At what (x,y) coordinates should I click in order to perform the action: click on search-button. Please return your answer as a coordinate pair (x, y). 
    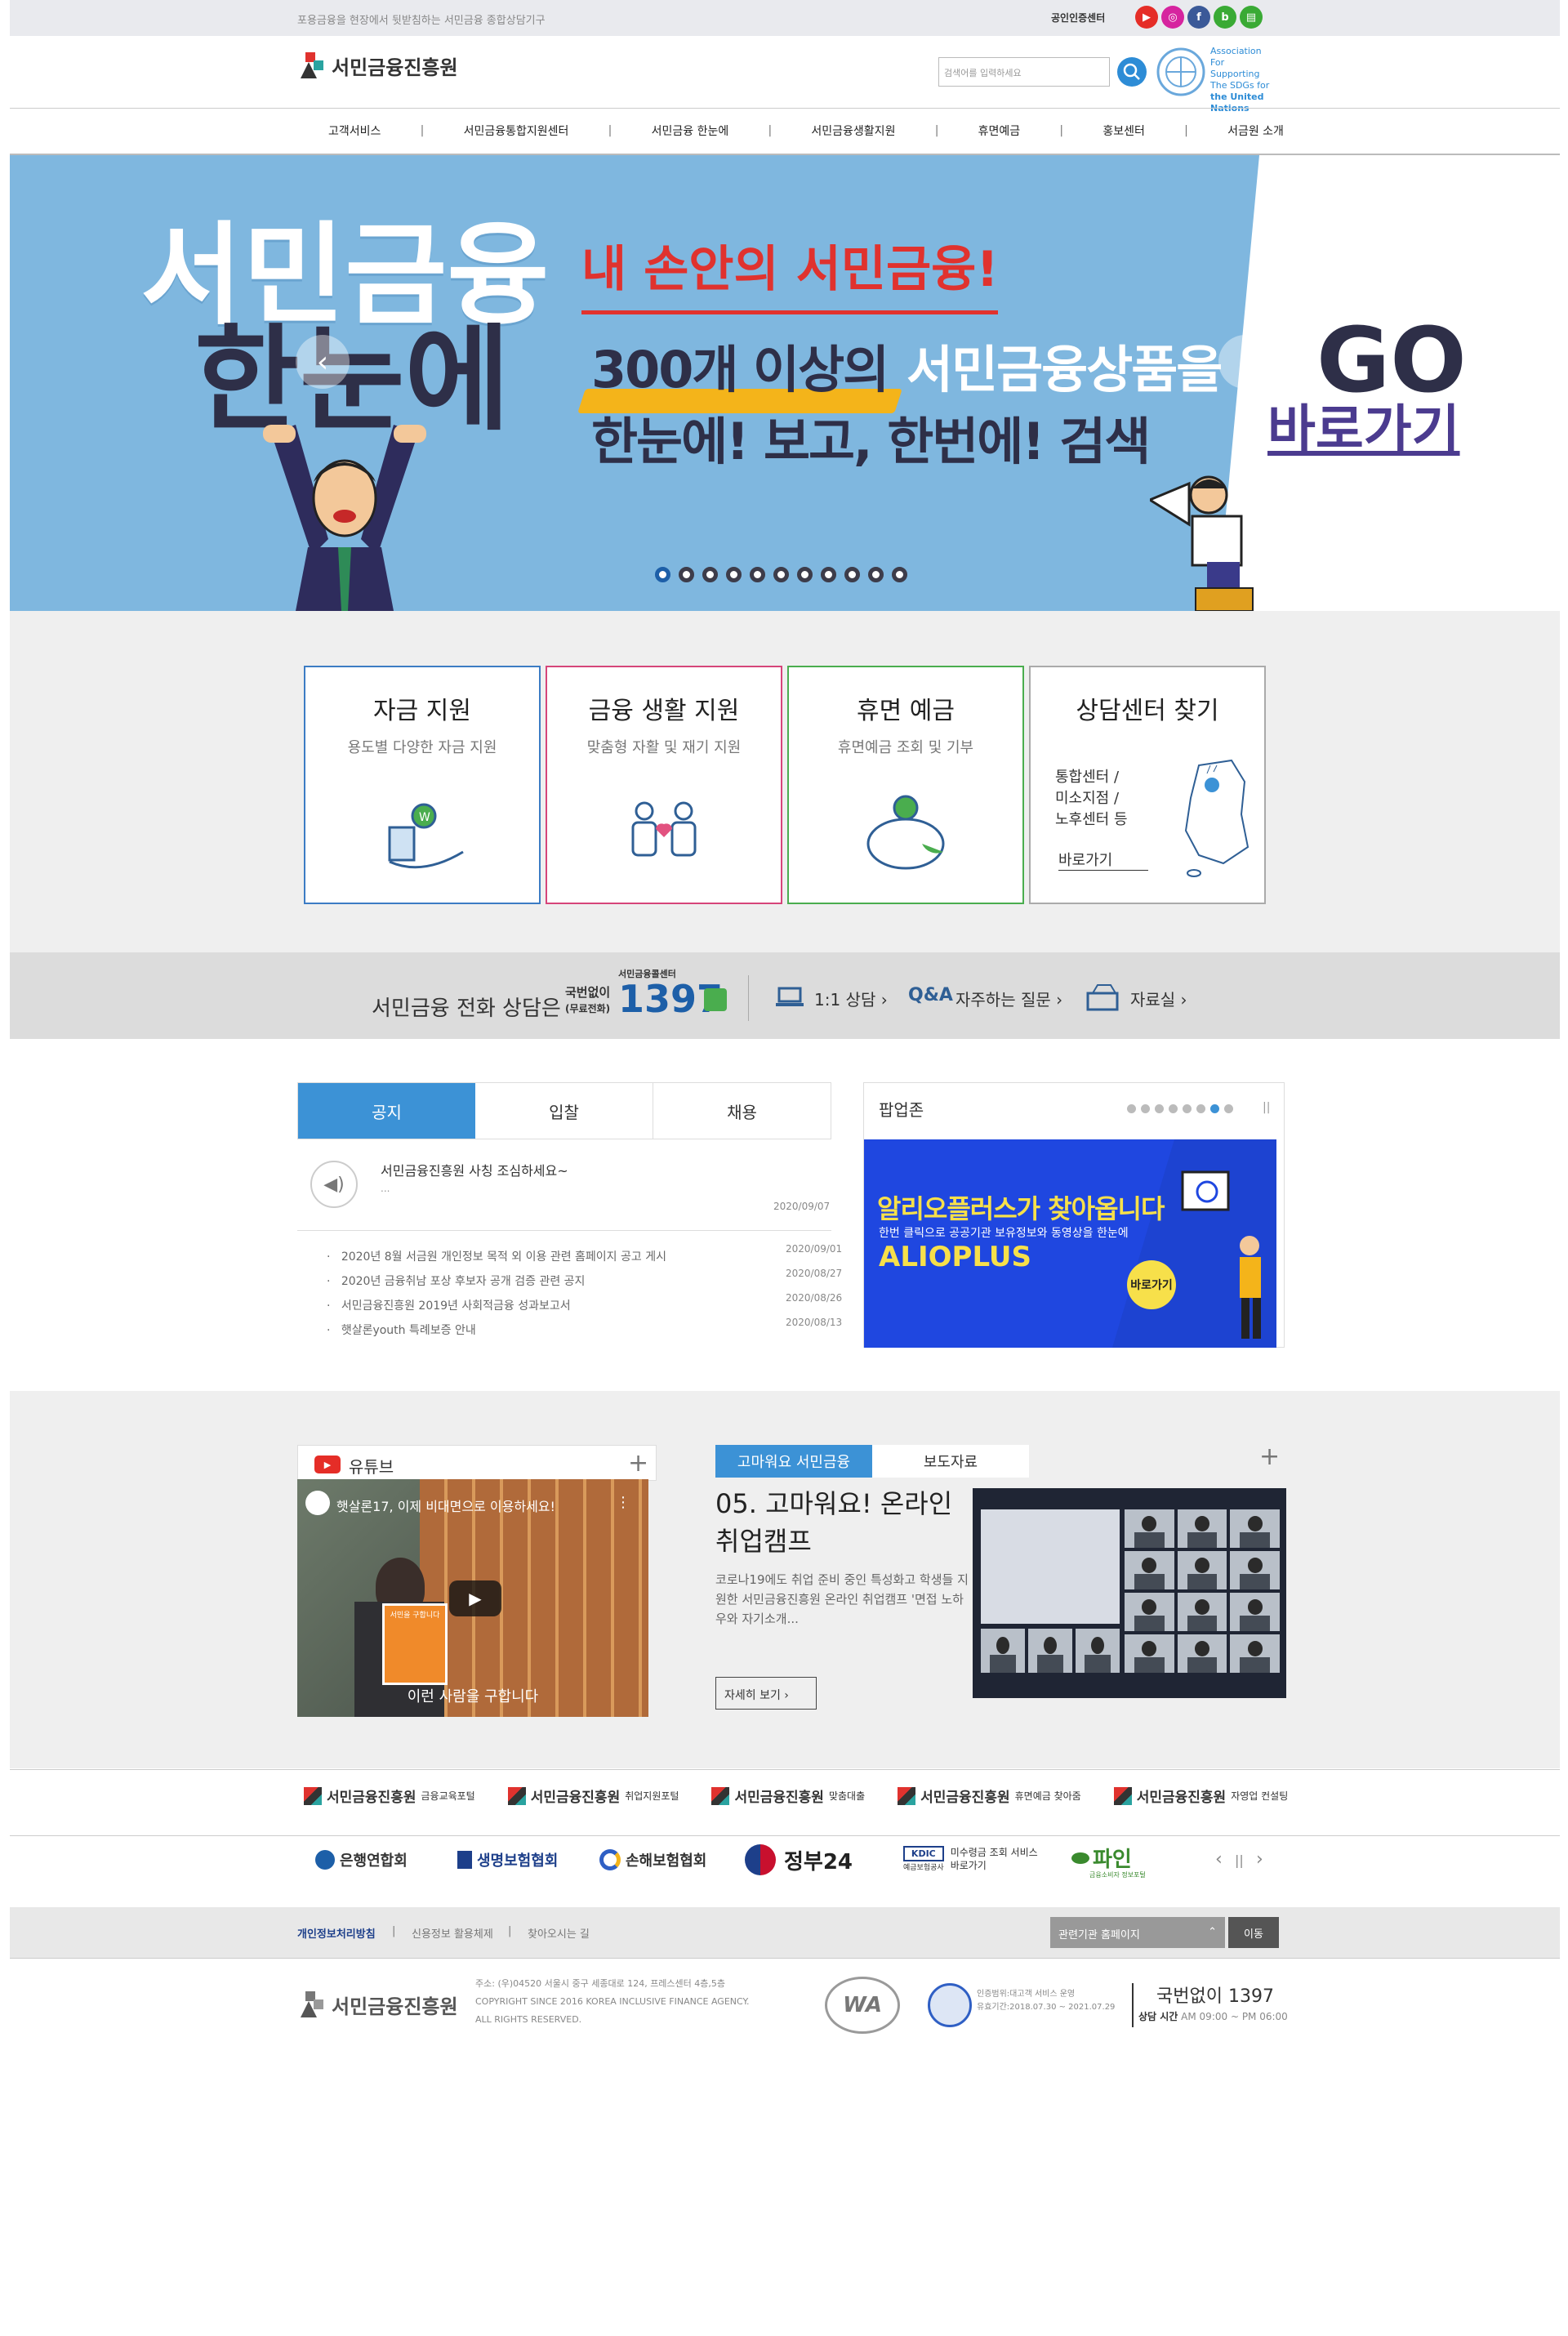
    Looking at the image, I should click on (1132, 72).